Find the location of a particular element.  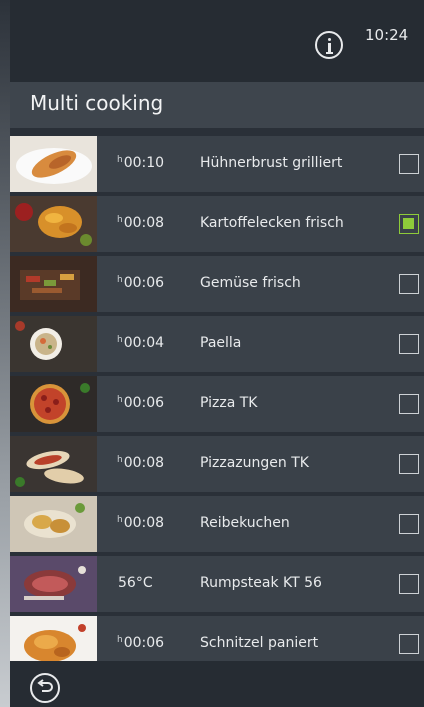

program-name: Gemüse frisch is located at coordinates (250, 283).